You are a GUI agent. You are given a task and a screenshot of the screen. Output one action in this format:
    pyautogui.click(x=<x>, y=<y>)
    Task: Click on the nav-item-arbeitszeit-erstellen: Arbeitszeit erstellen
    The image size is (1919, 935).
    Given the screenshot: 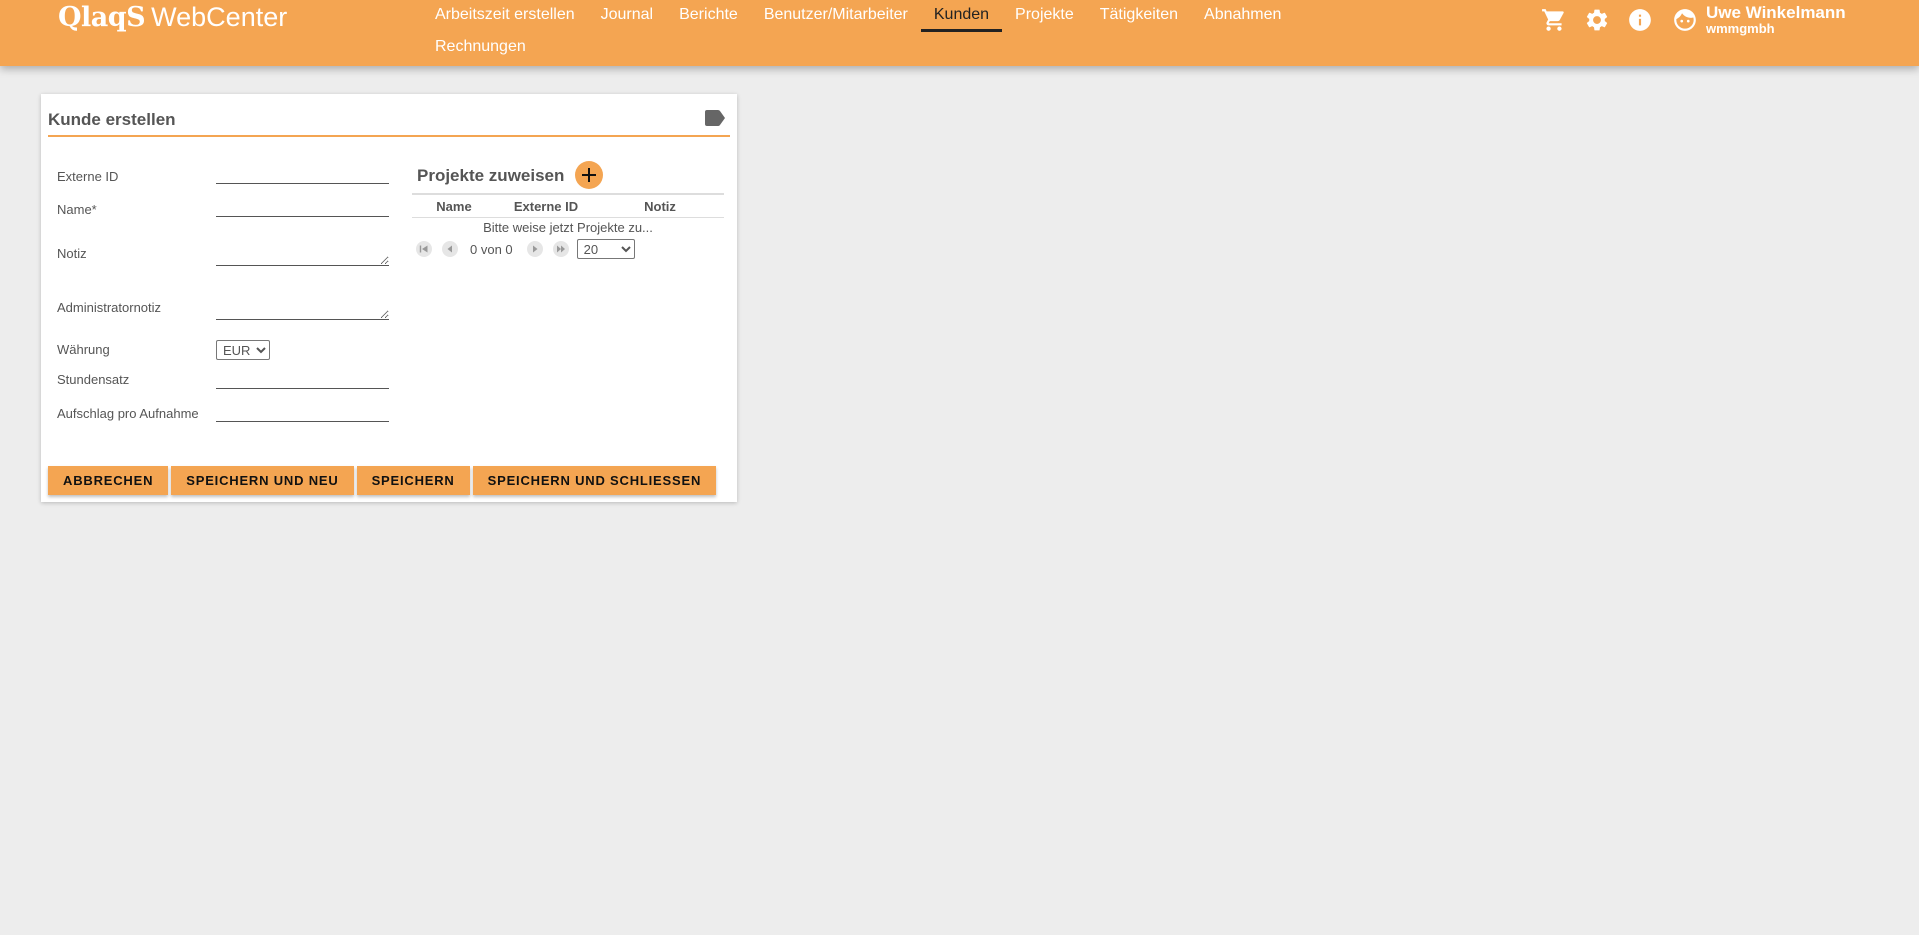 What is the action you would take?
    pyautogui.click(x=505, y=15)
    